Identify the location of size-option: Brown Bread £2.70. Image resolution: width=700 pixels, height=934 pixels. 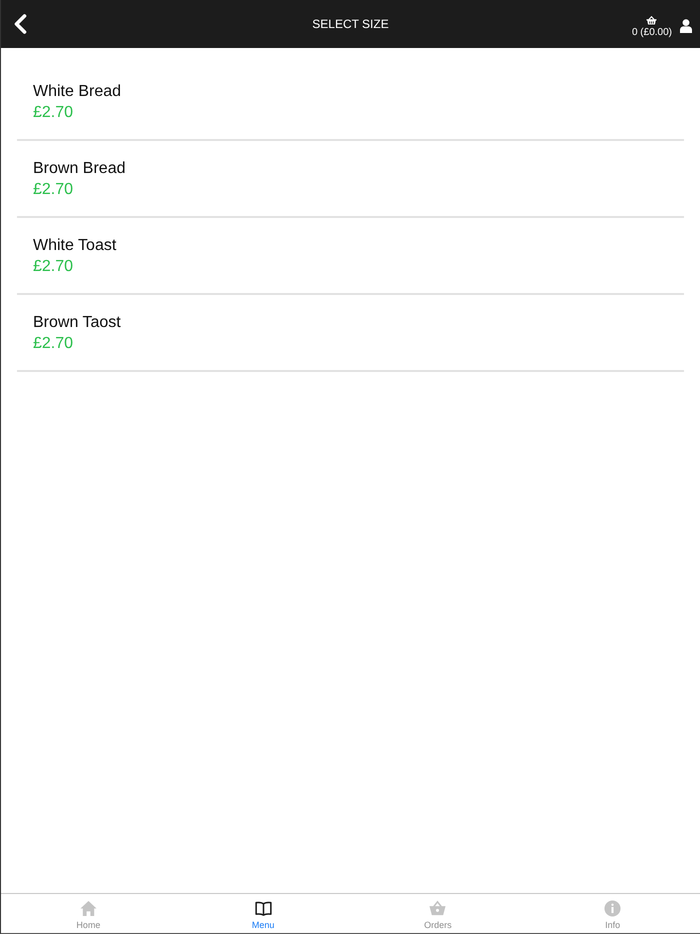
(350, 179).